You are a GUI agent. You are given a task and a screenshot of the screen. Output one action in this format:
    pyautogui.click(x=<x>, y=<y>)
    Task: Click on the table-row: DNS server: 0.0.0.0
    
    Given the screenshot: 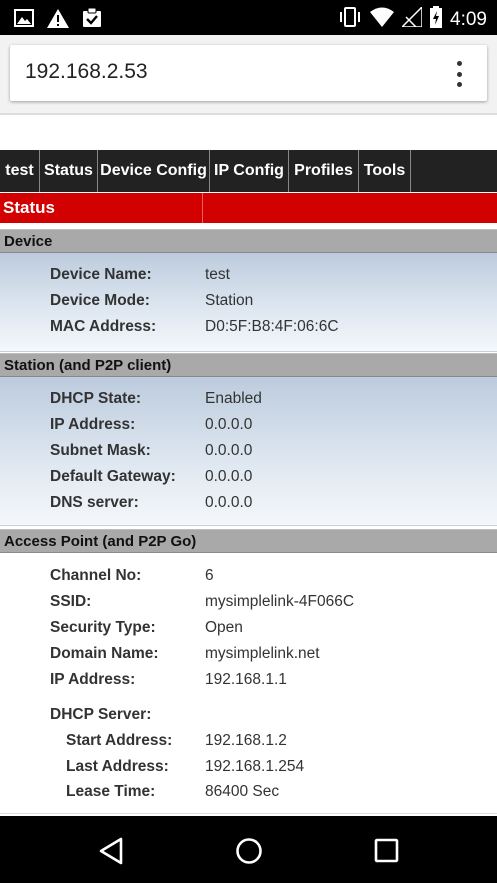 What is the action you would take?
    pyautogui.click(x=248, y=504)
    